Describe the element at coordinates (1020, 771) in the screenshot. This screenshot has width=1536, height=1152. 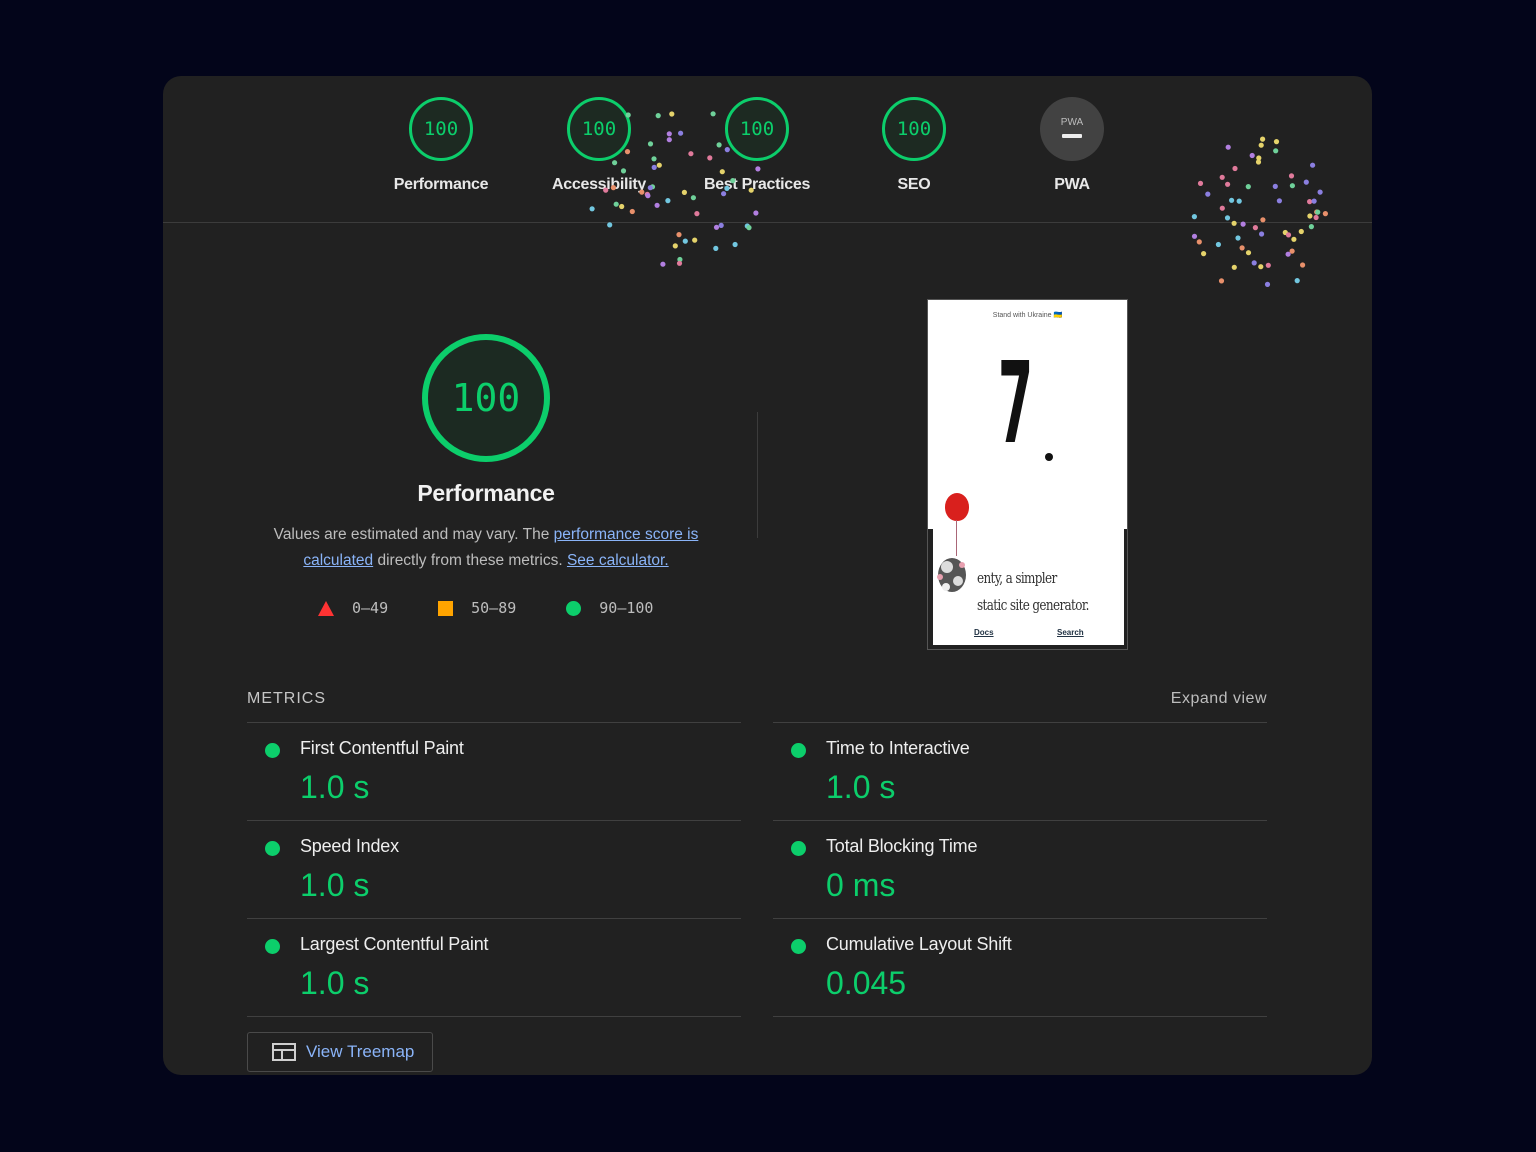
I see `metric-row: Time to Interactive 1.0 s` at that location.